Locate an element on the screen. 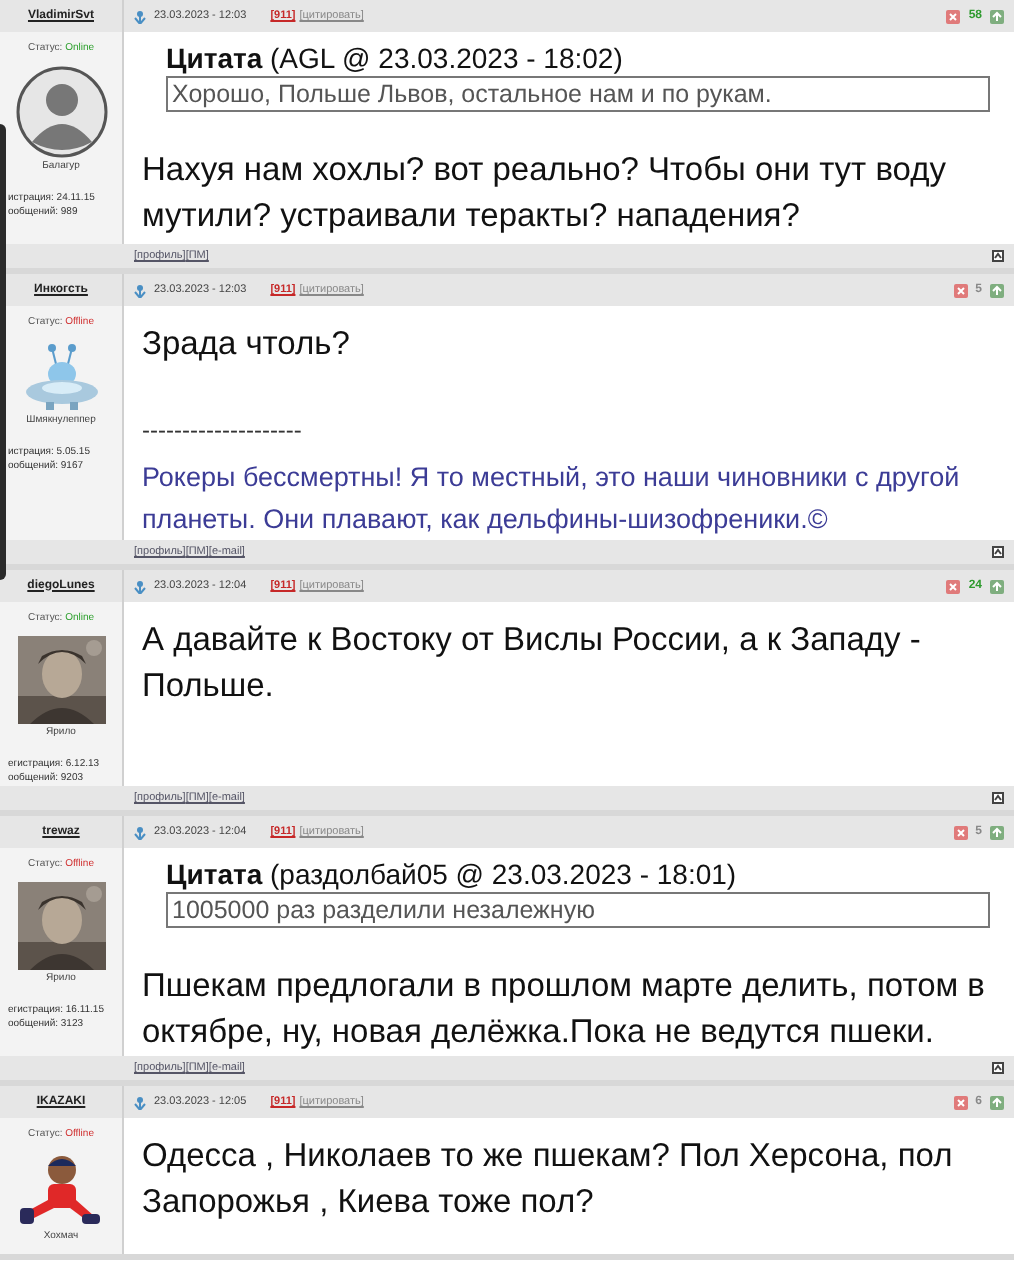  avatar-silhouette is located at coordinates (61, 111).